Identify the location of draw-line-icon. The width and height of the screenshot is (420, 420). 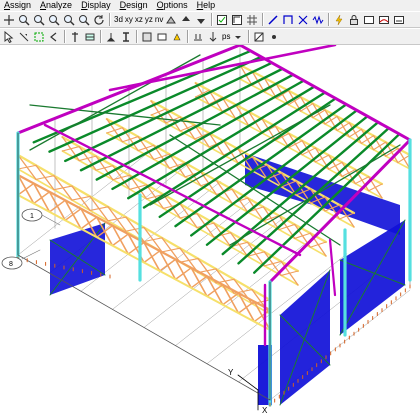
(273, 20).